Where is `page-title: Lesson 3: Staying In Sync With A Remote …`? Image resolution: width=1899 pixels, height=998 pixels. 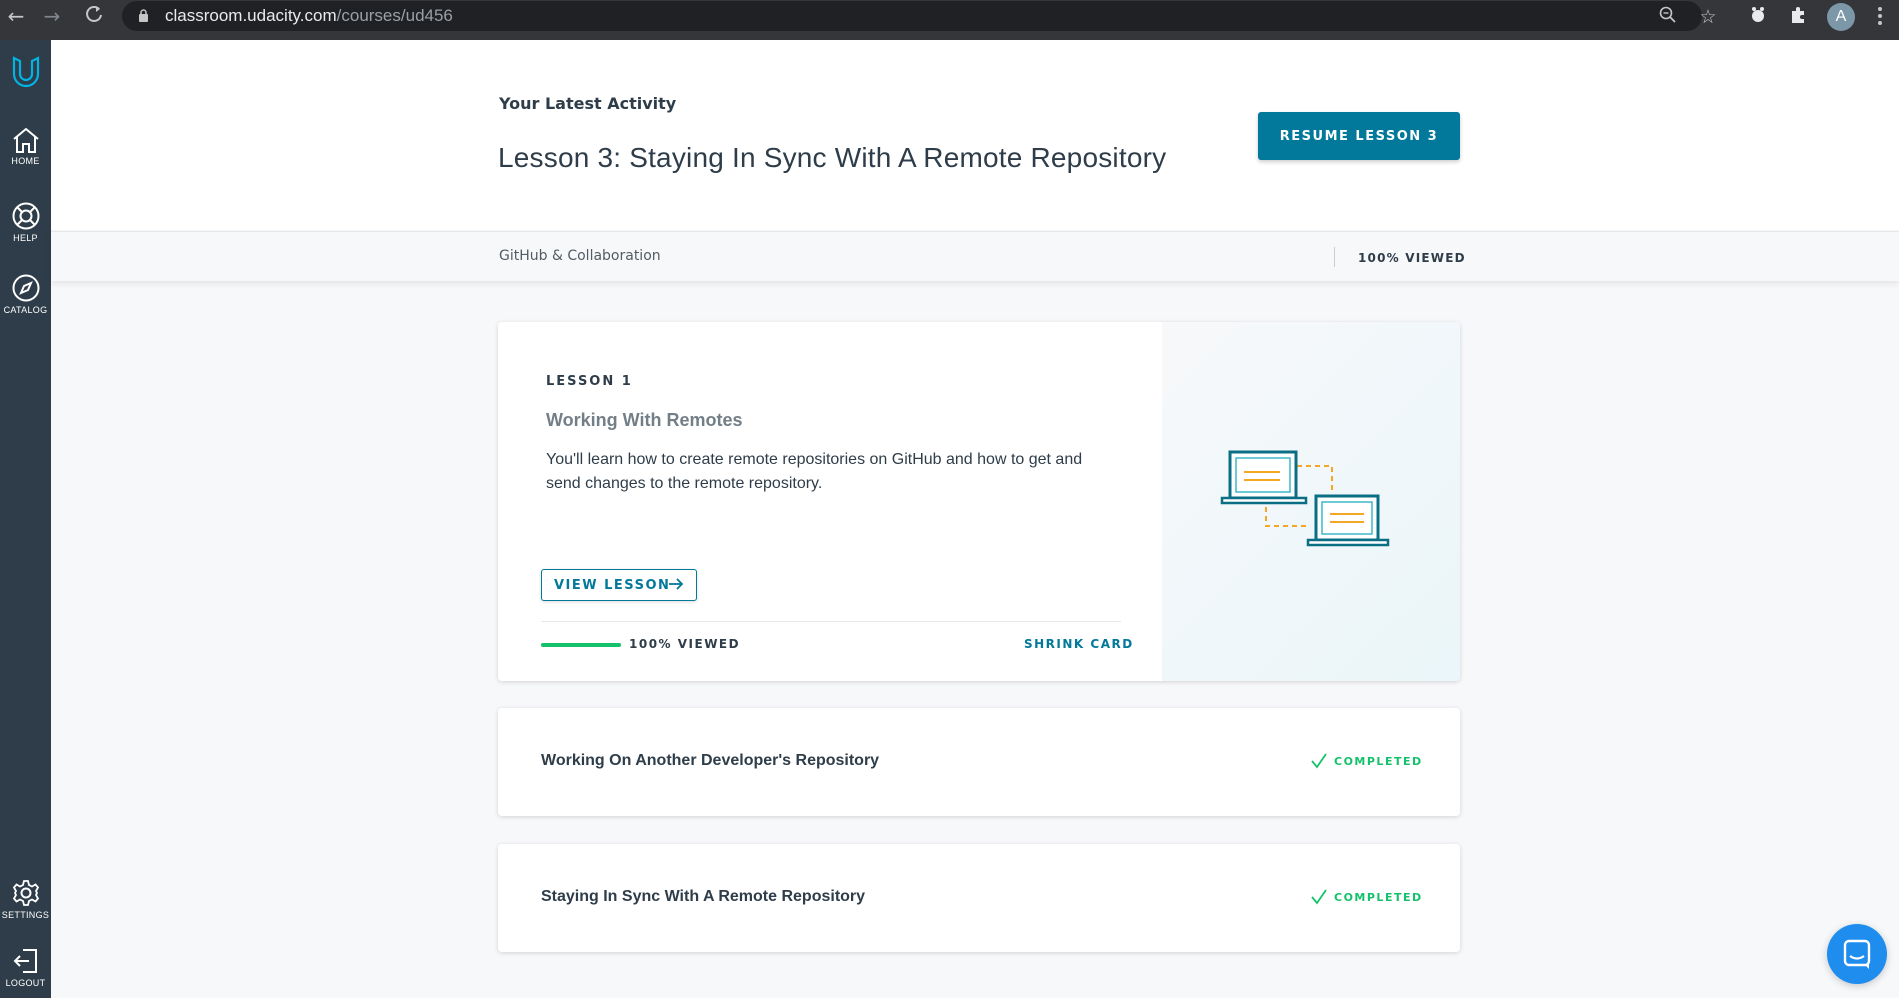 page-title: Lesson 3: Staying In Sync With A Remote … is located at coordinates (832, 157).